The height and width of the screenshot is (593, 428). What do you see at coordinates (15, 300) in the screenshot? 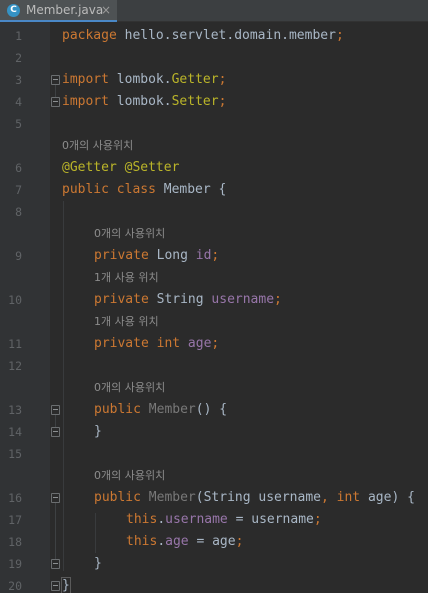
I see `line-number: 10` at bounding box center [15, 300].